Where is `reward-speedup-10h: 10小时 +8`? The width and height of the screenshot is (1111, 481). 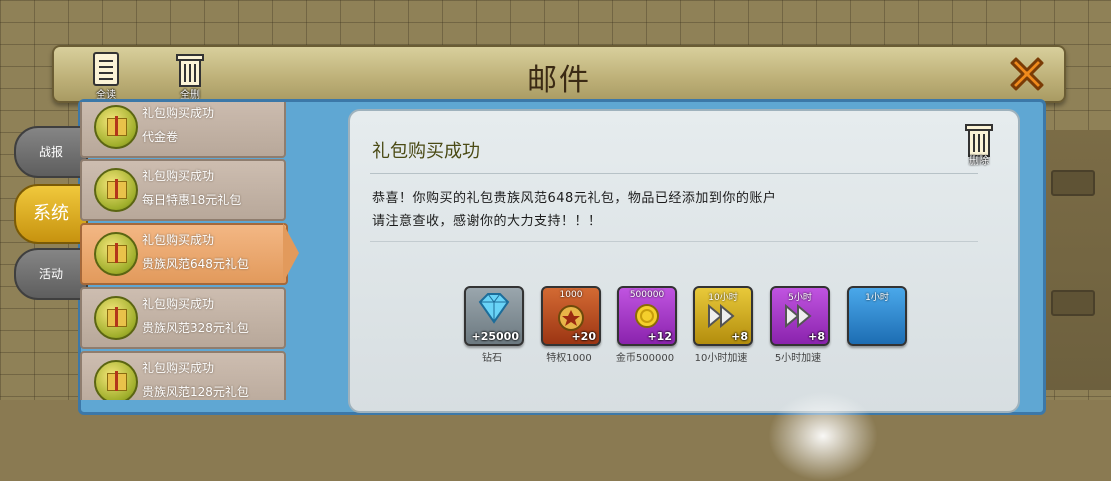 reward-speedup-10h: 10小时 +8 is located at coordinates (723, 316).